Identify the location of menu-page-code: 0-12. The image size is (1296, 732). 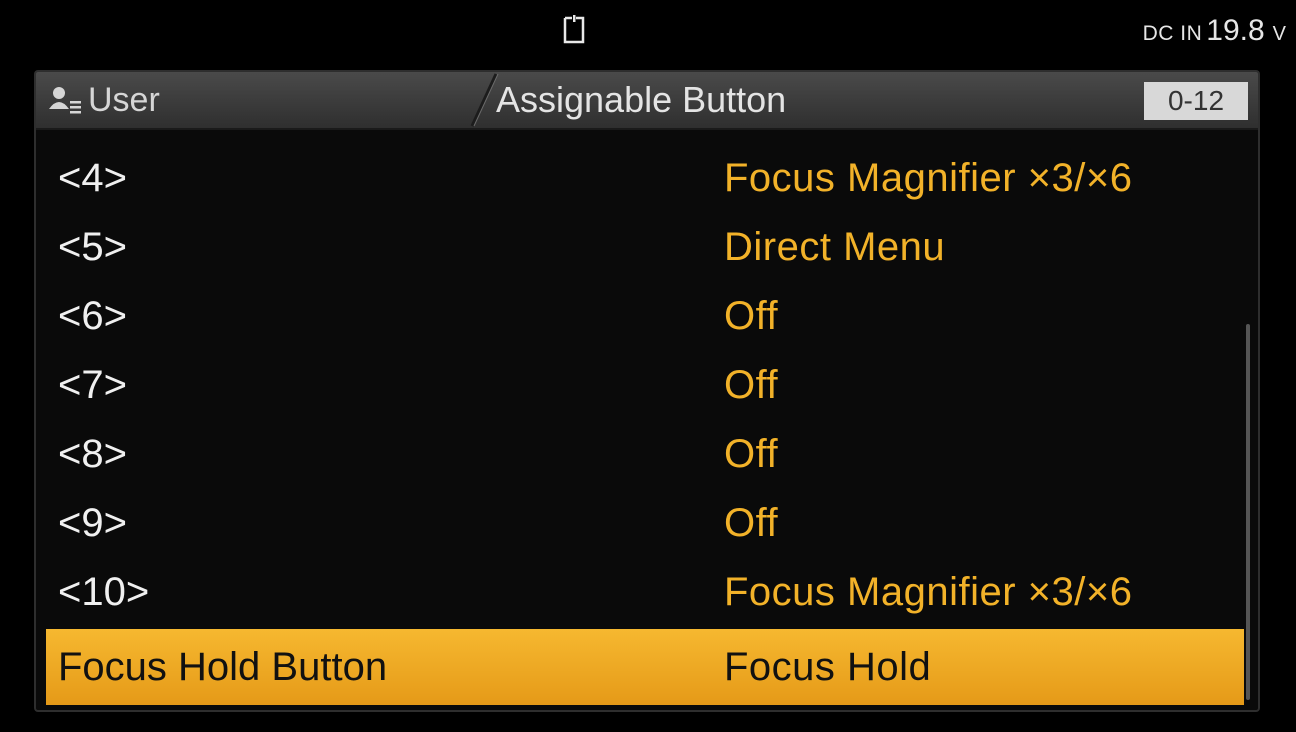
(1196, 101).